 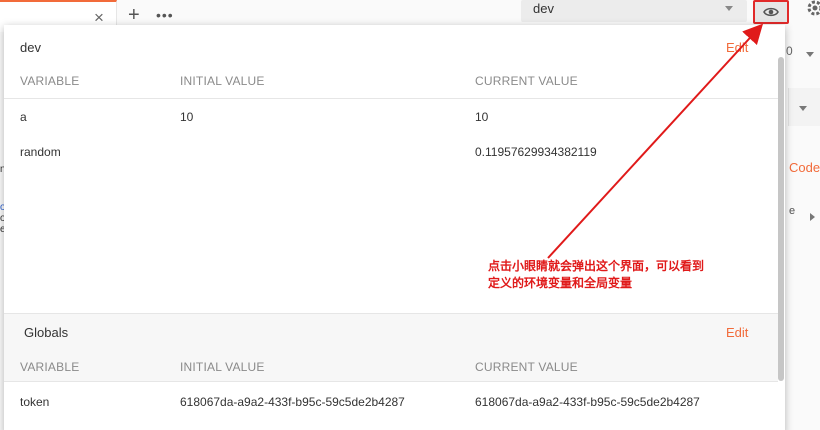 I want to click on variable-name: random, so click(x=40, y=152).